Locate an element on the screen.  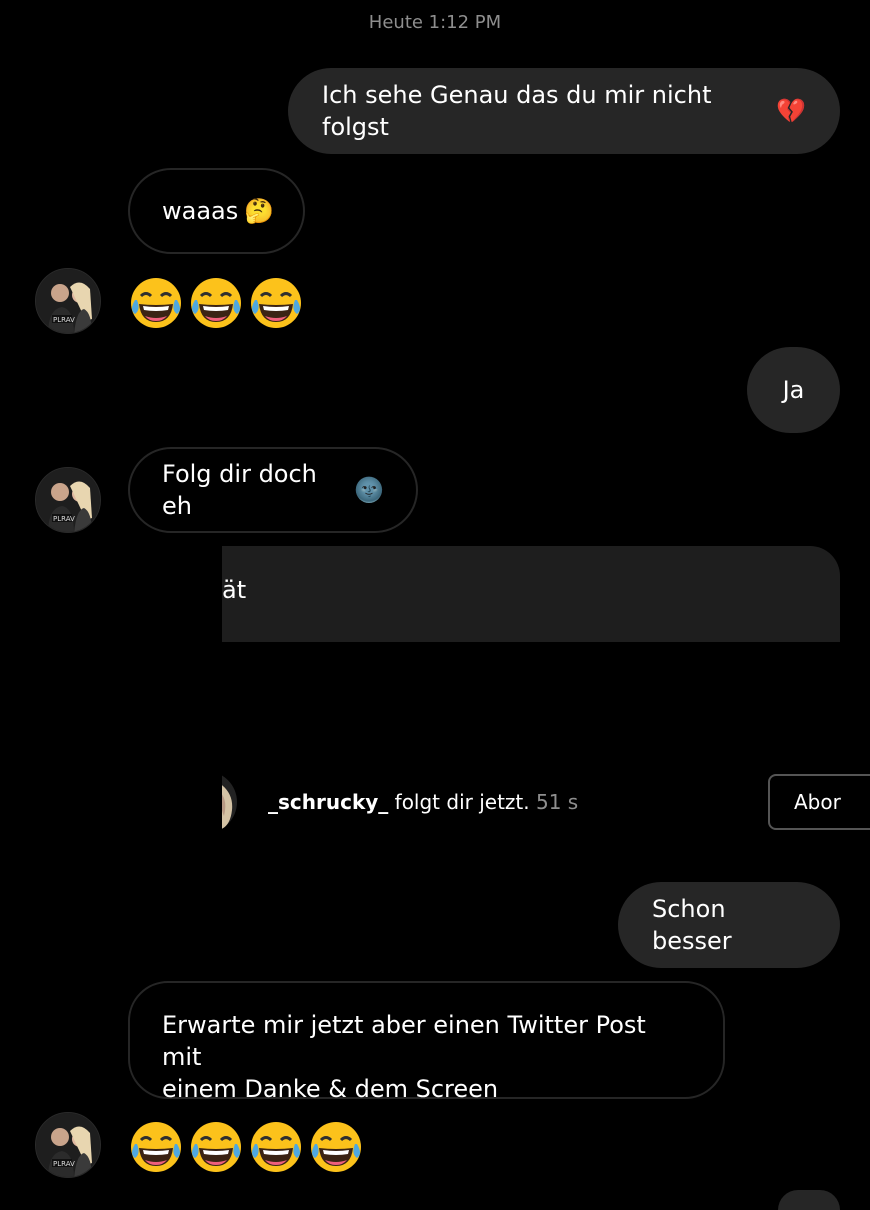
follow-notice-time: 51 s is located at coordinates (557, 802).